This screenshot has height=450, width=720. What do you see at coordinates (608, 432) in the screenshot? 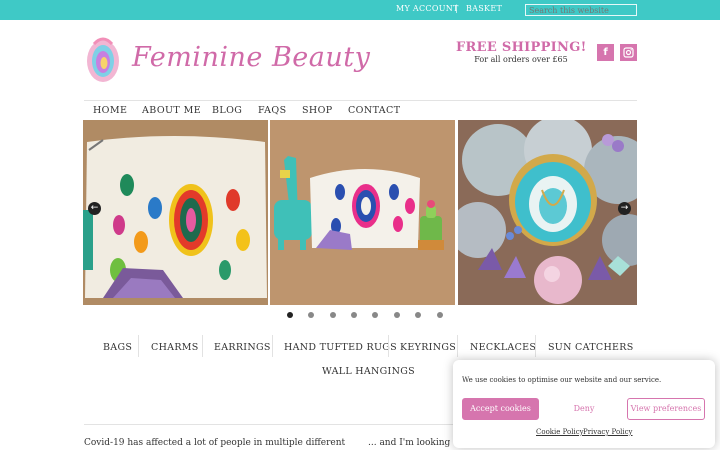
I see `privacy-policy-link: Privacy Policy` at bounding box center [608, 432].